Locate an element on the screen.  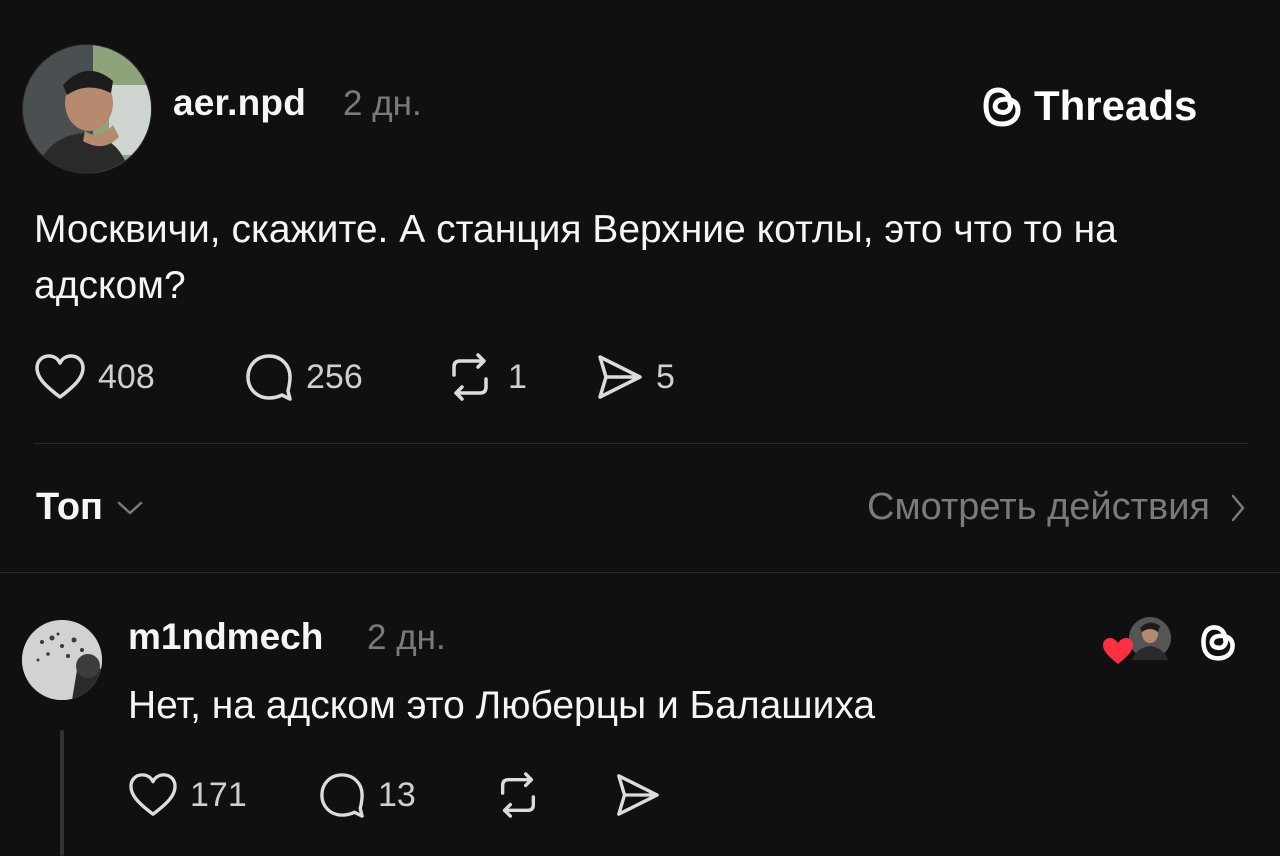
reply-share-button is located at coordinates (637, 795).